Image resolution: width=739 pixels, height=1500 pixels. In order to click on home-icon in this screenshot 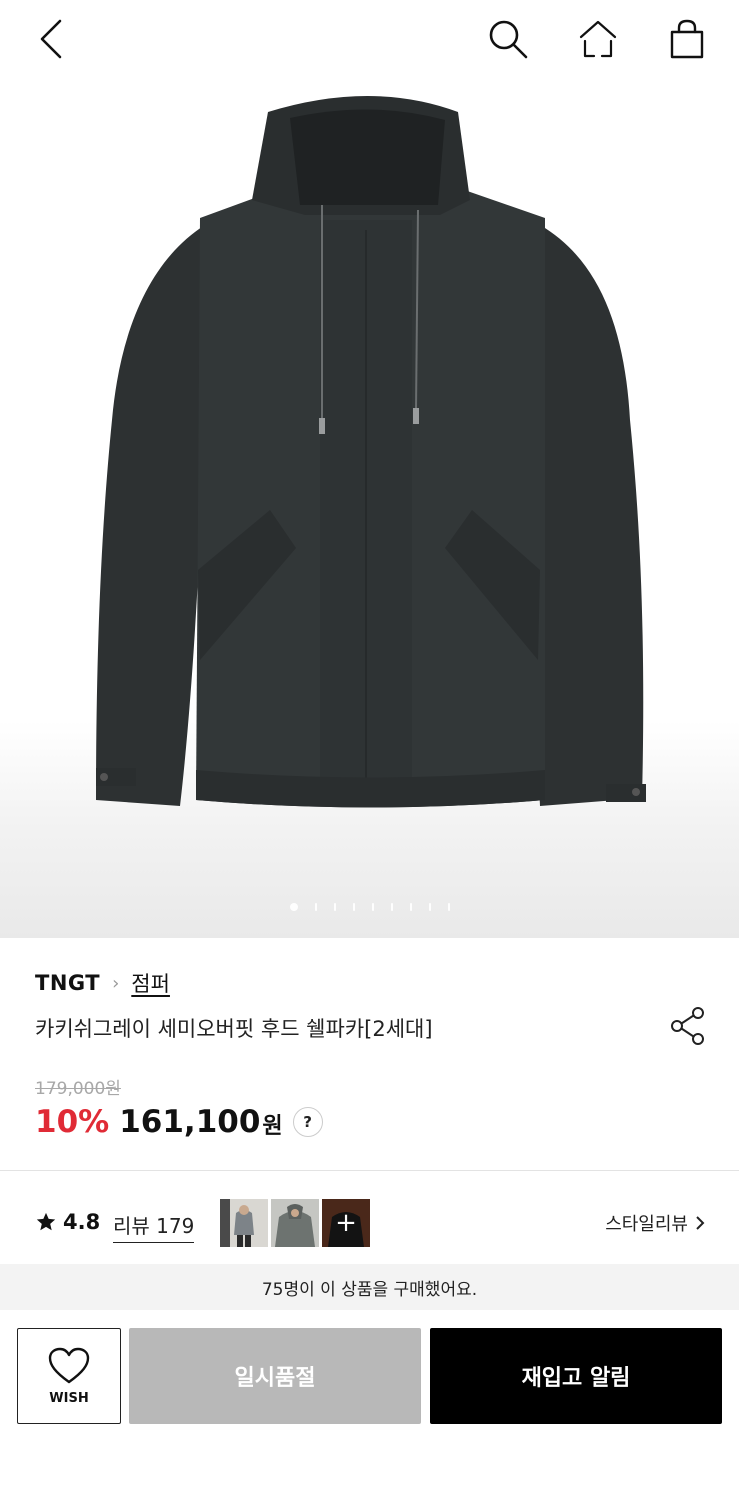, I will do `click(598, 39)`.